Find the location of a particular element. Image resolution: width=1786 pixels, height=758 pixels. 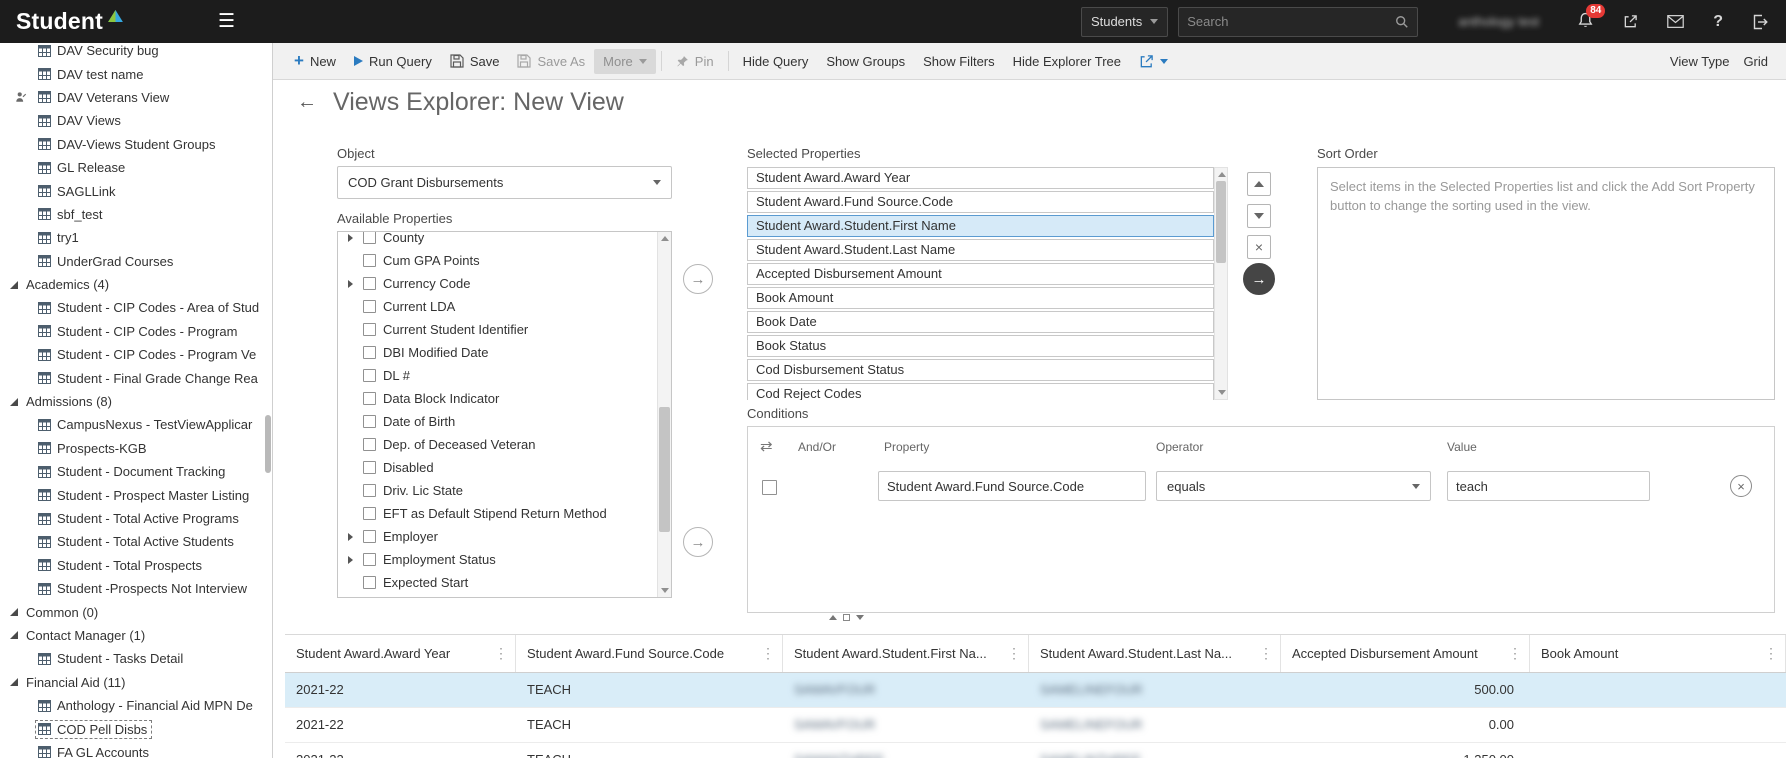

move-down-button is located at coordinates (1259, 216).